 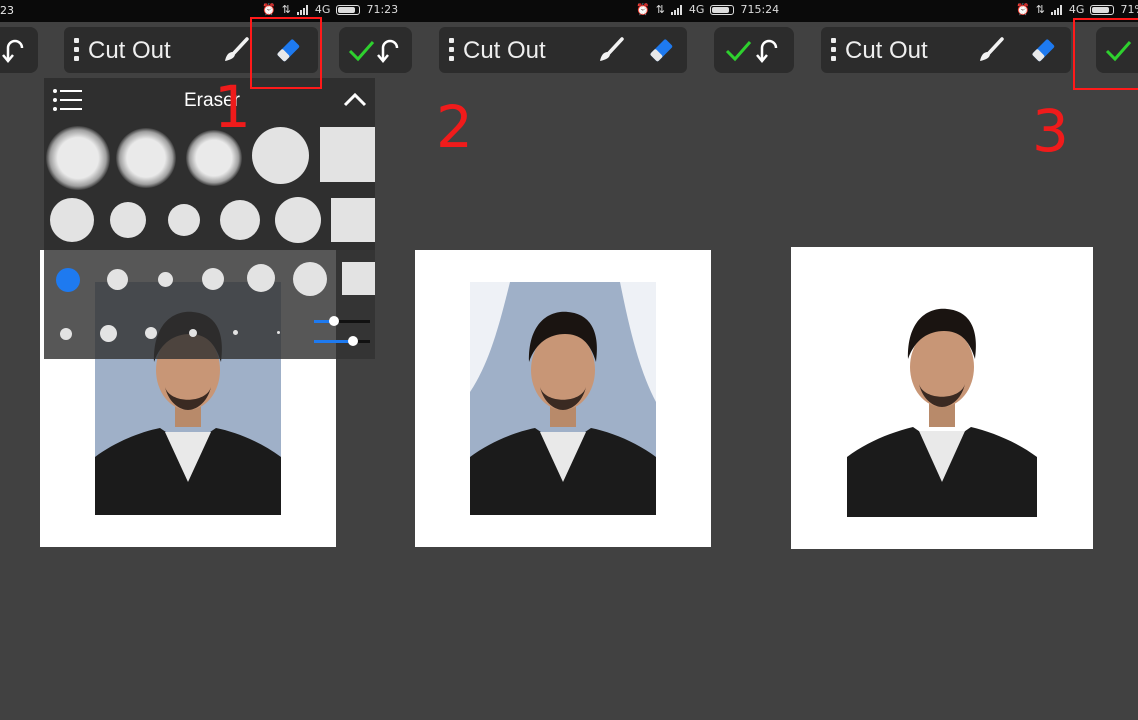 What do you see at coordinates (707, 9) in the screenshot?
I see `status-icons-3: ⏰ ⇅ 4G 715:24` at bounding box center [707, 9].